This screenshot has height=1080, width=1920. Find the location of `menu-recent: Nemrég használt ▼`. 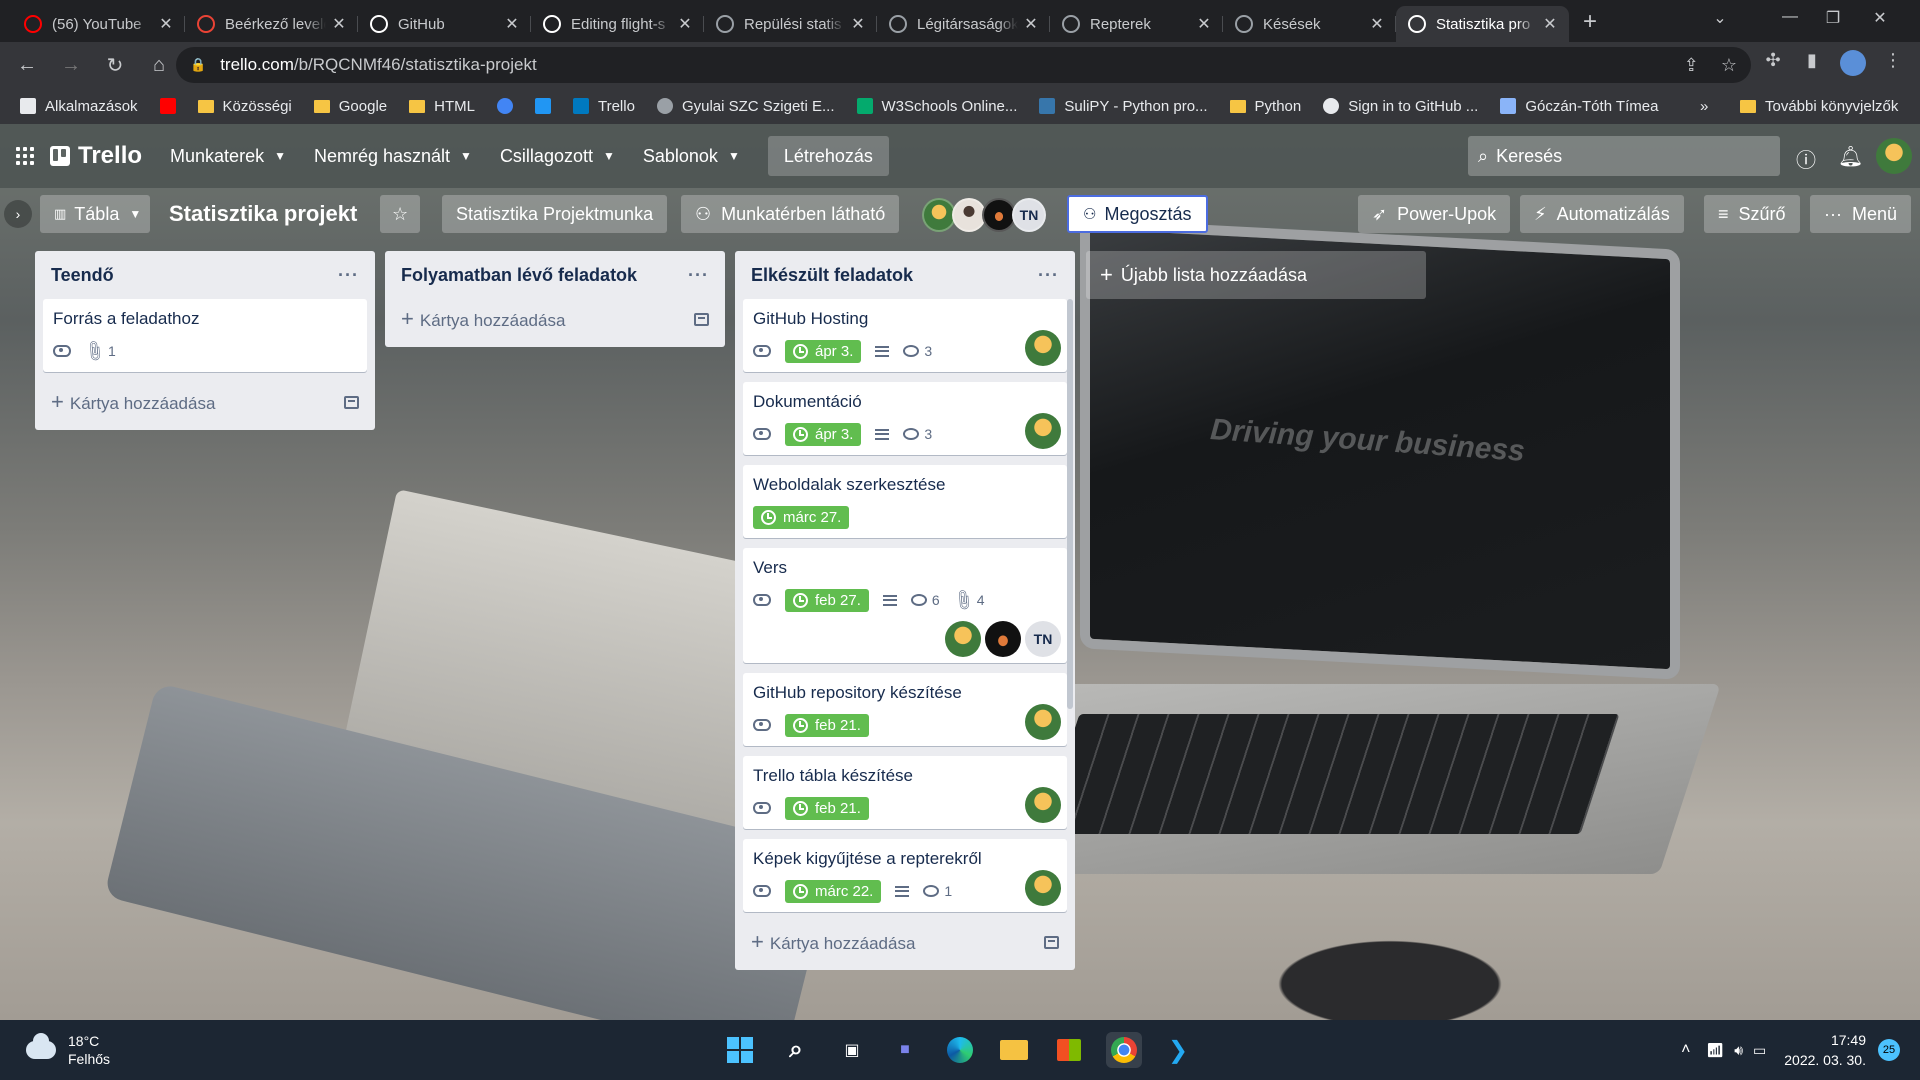

menu-recent: Nemrég használt ▼ is located at coordinates (393, 156).